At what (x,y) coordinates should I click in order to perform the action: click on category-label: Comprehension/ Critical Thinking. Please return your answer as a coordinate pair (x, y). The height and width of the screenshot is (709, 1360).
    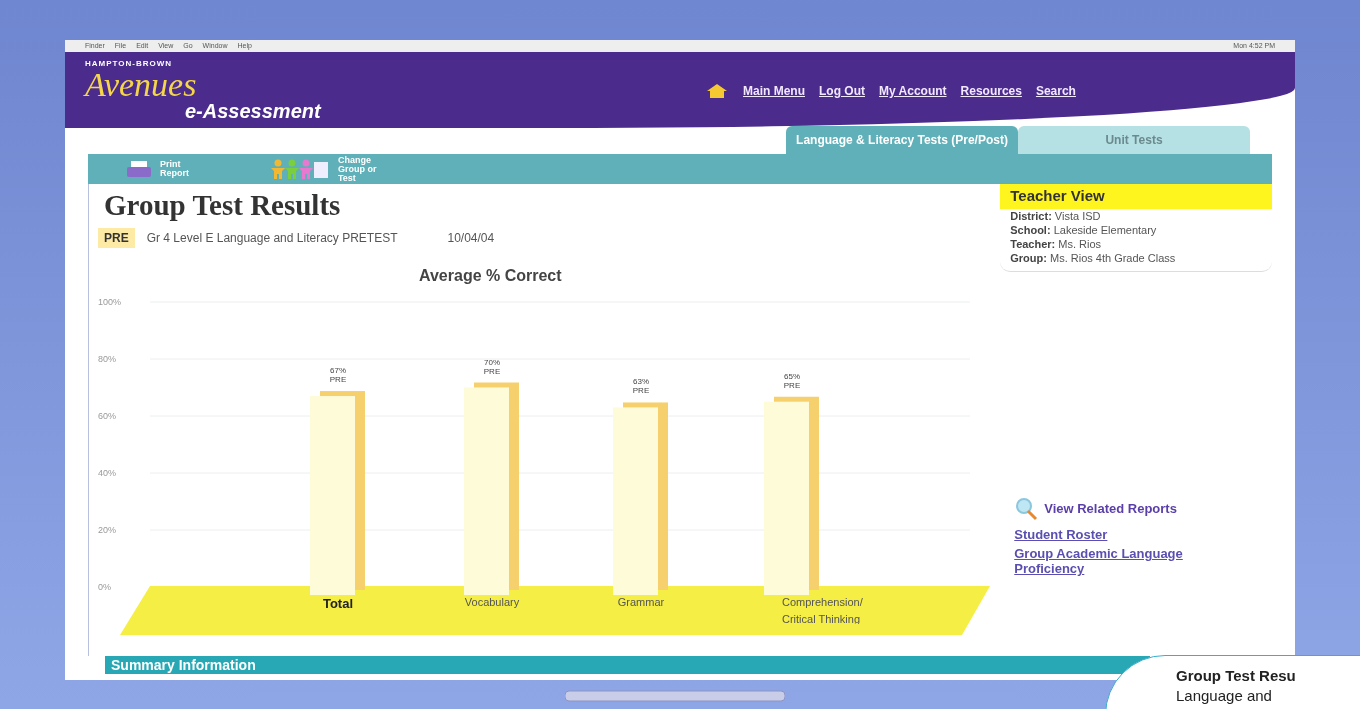
    Looking at the image, I should click on (823, 609).